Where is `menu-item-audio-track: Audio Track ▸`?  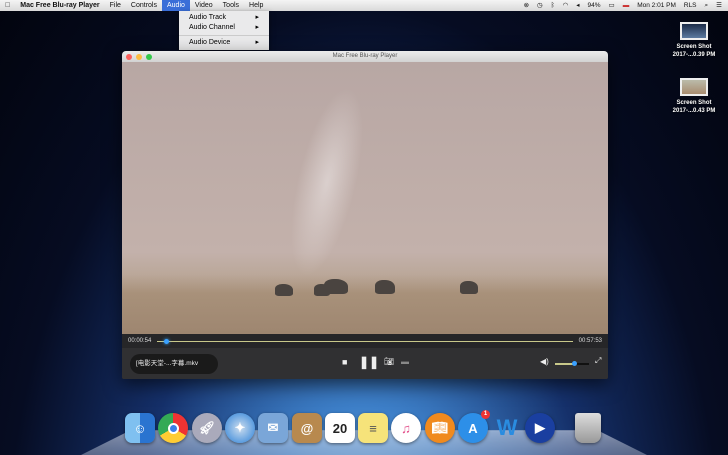 menu-item-audio-track: Audio Track ▸ is located at coordinates (224, 18).